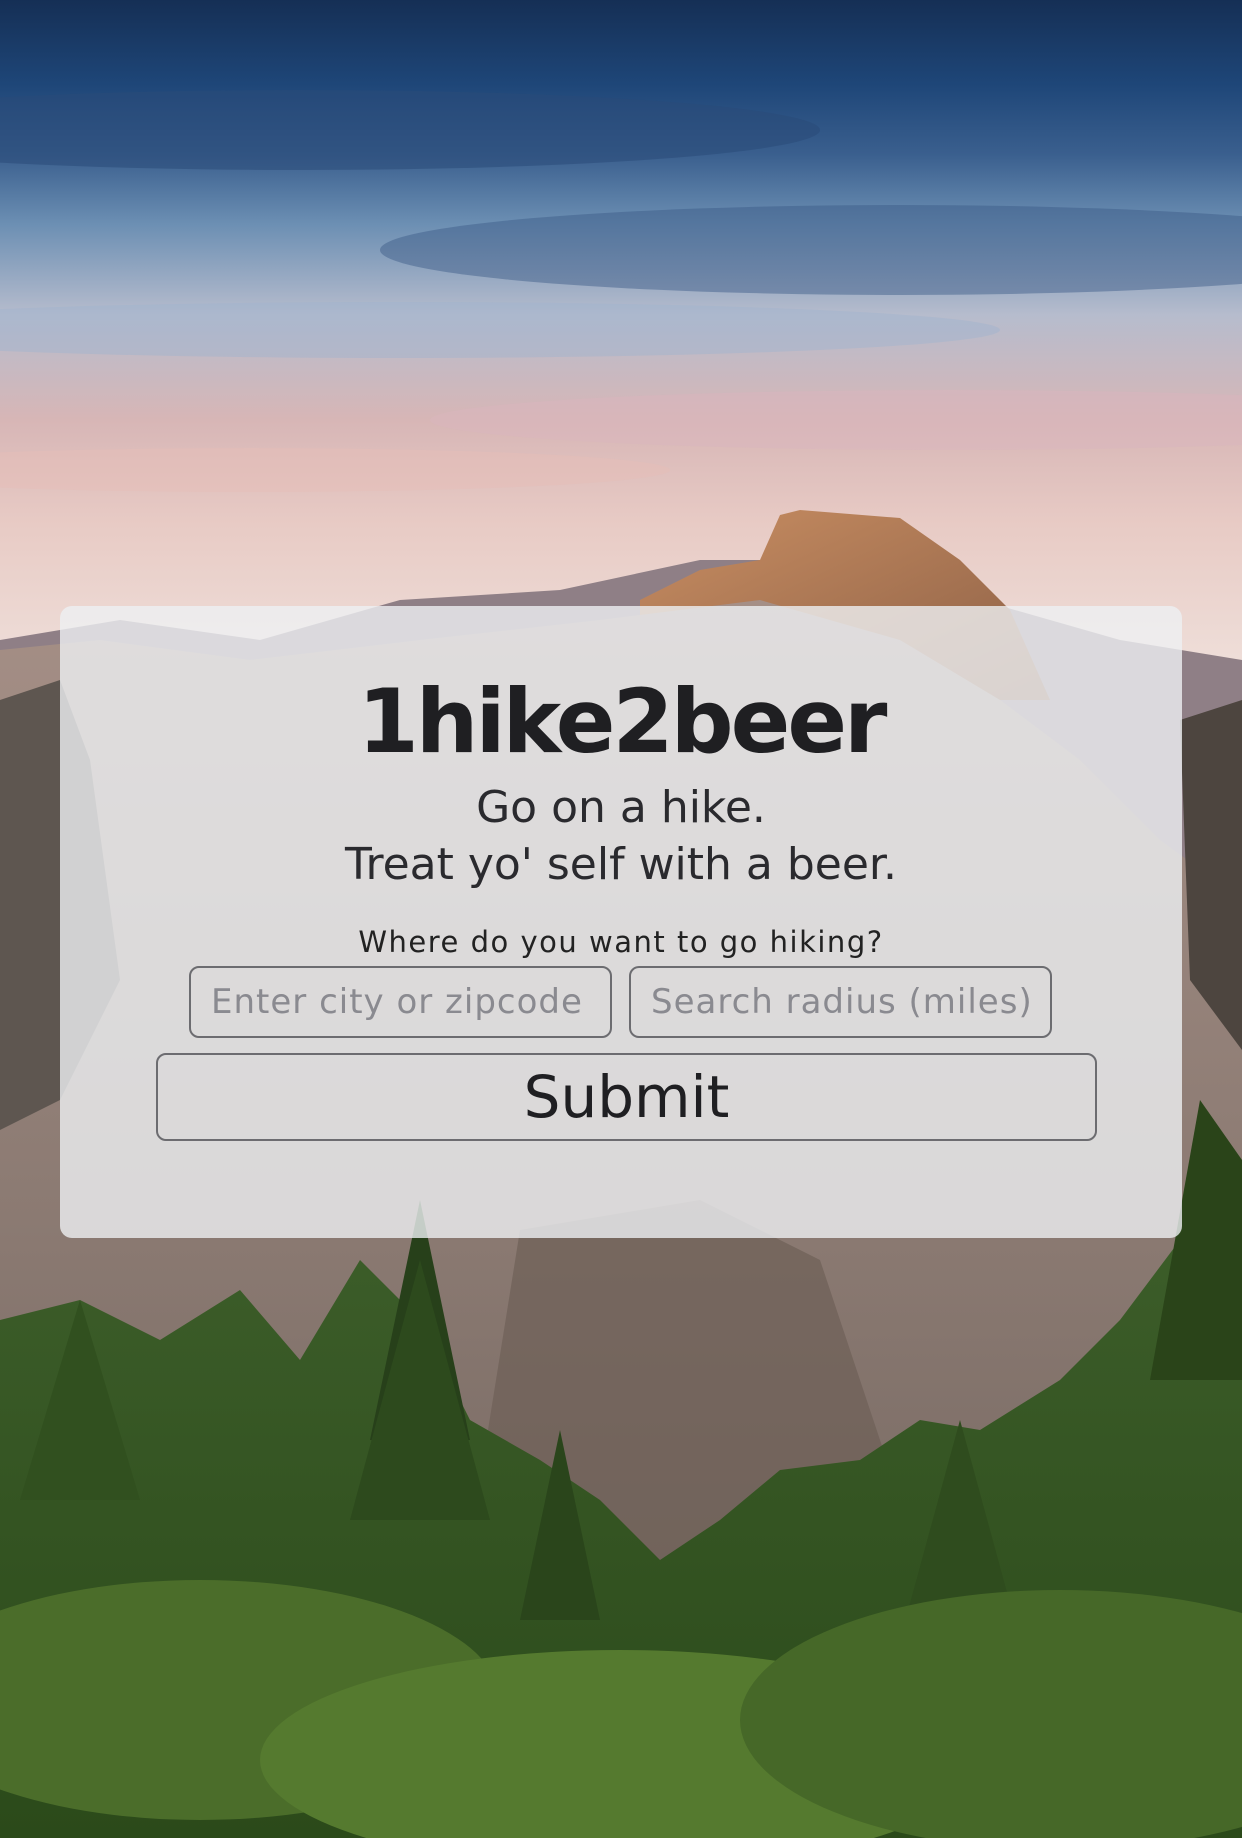 This screenshot has width=1242, height=1838. What do you see at coordinates (621, 942) in the screenshot?
I see `search-prompt-label: Where do you want to go hiking?` at bounding box center [621, 942].